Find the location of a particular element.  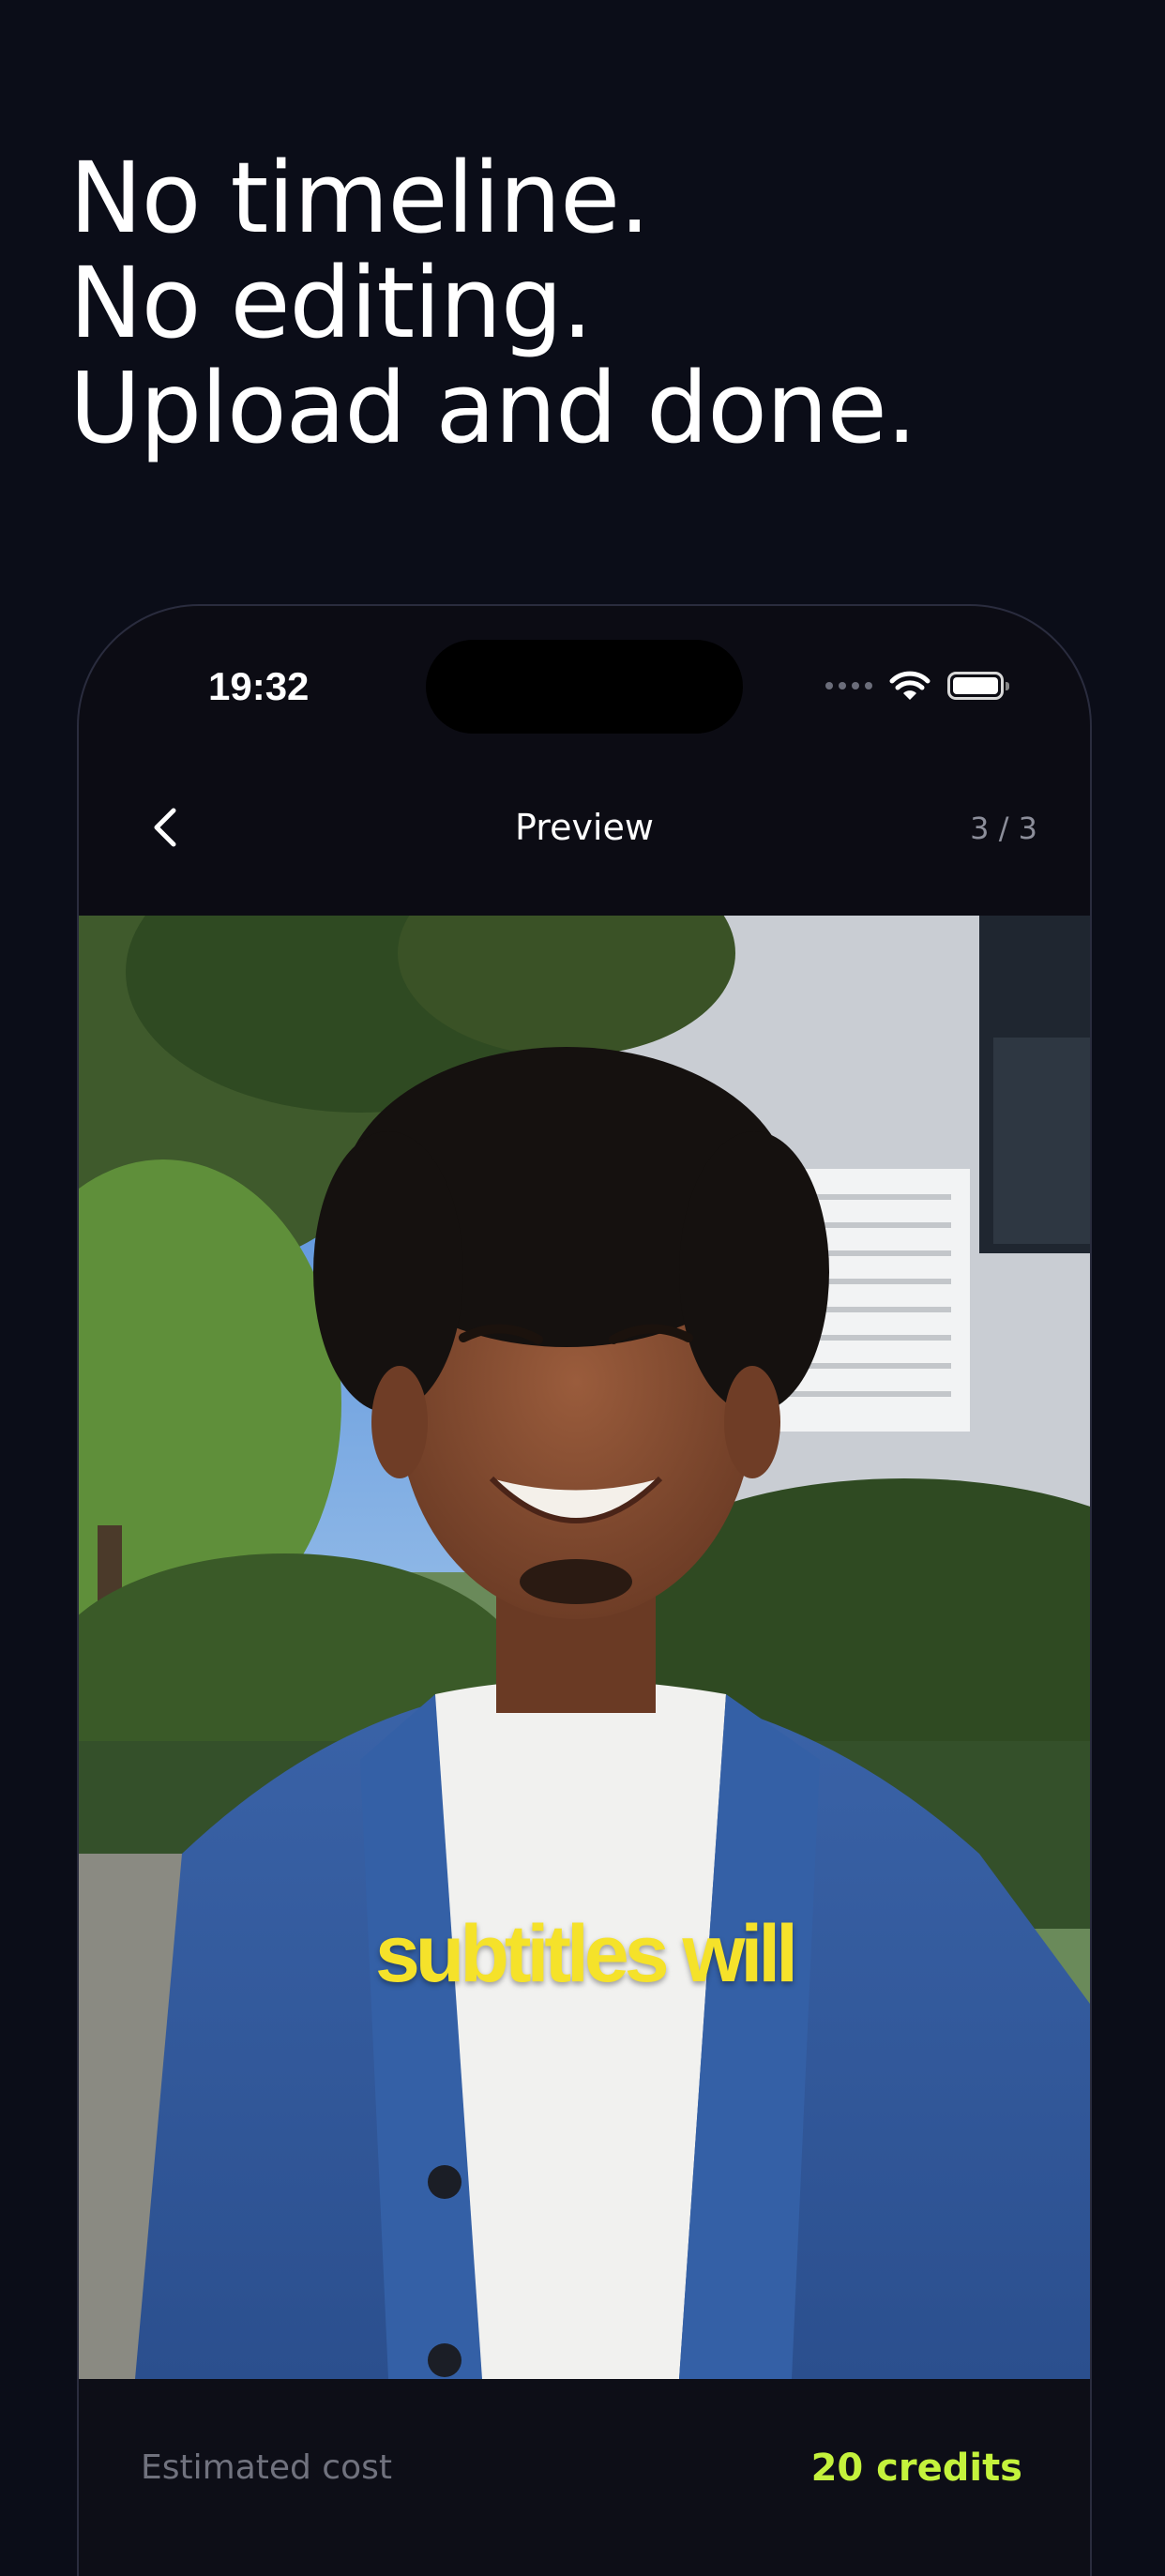

status-icons is located at coordinates (917, 685).